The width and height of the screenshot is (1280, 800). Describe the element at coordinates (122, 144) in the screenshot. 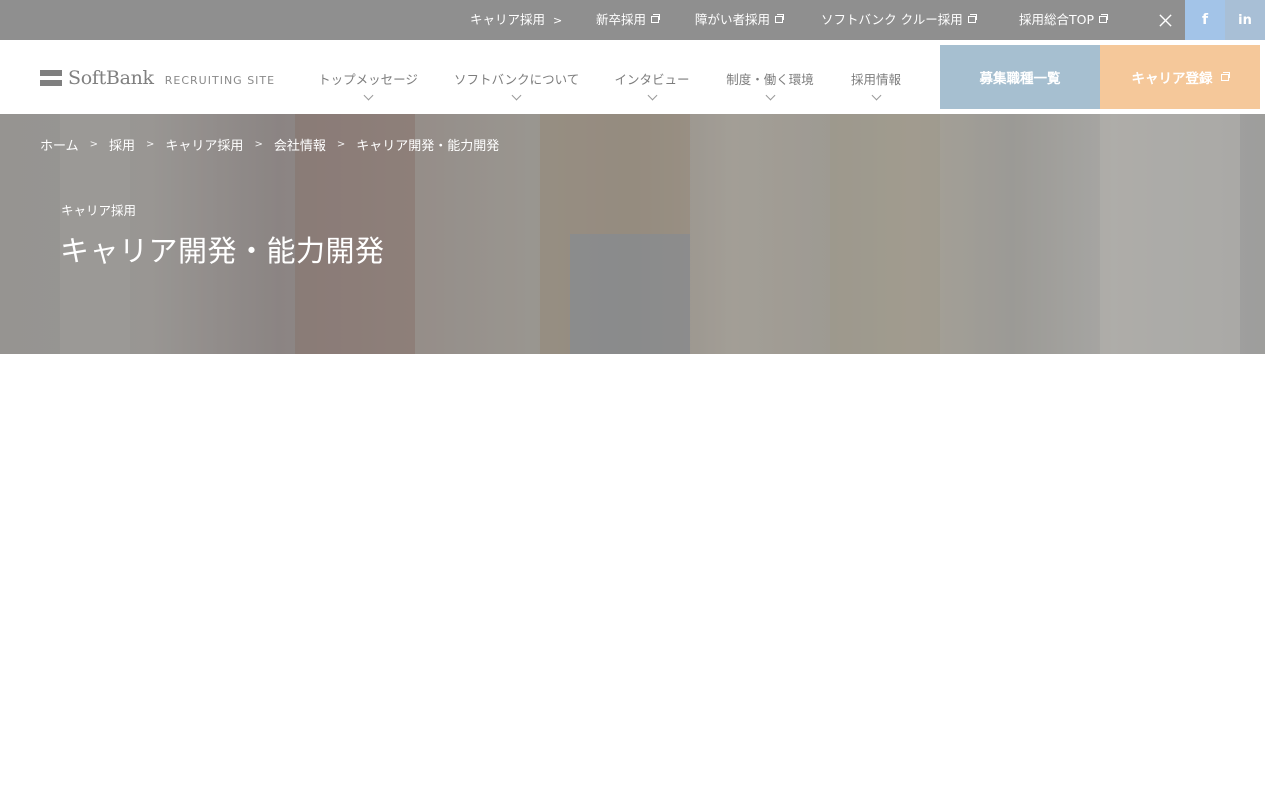

I see `breadcrumb-recruit: 採用` at that location.